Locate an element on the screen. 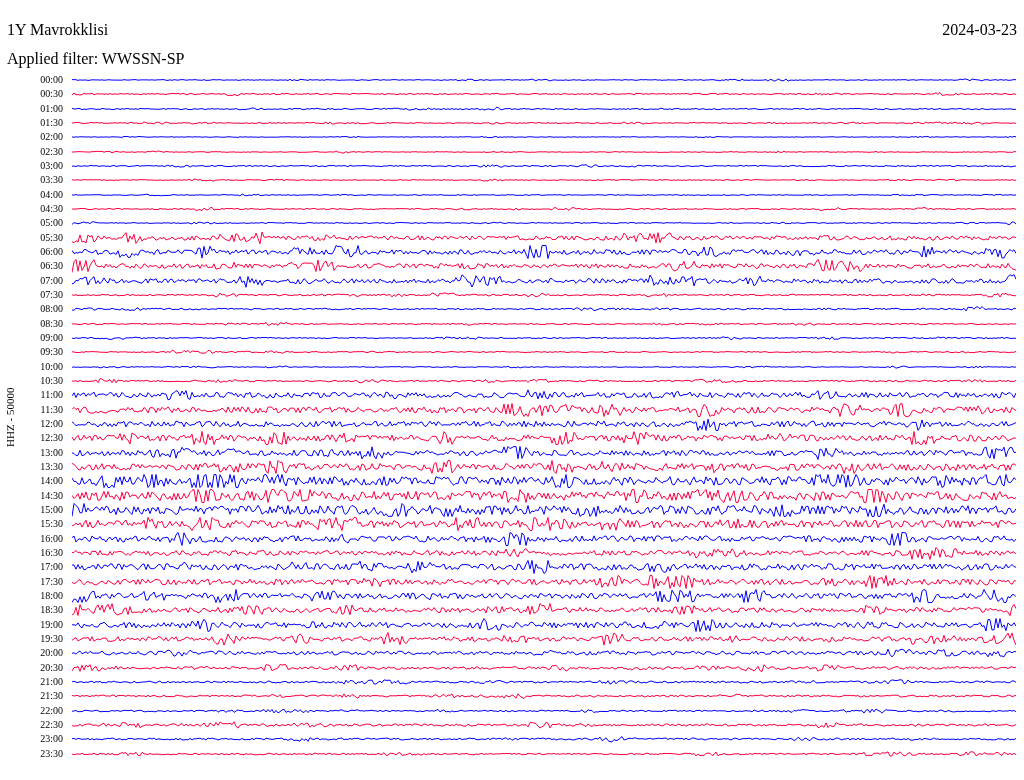 Image resolution: width=1024 pixels, height=780 pixels. time-label: 00:00 is located at coordinates (51, 80).